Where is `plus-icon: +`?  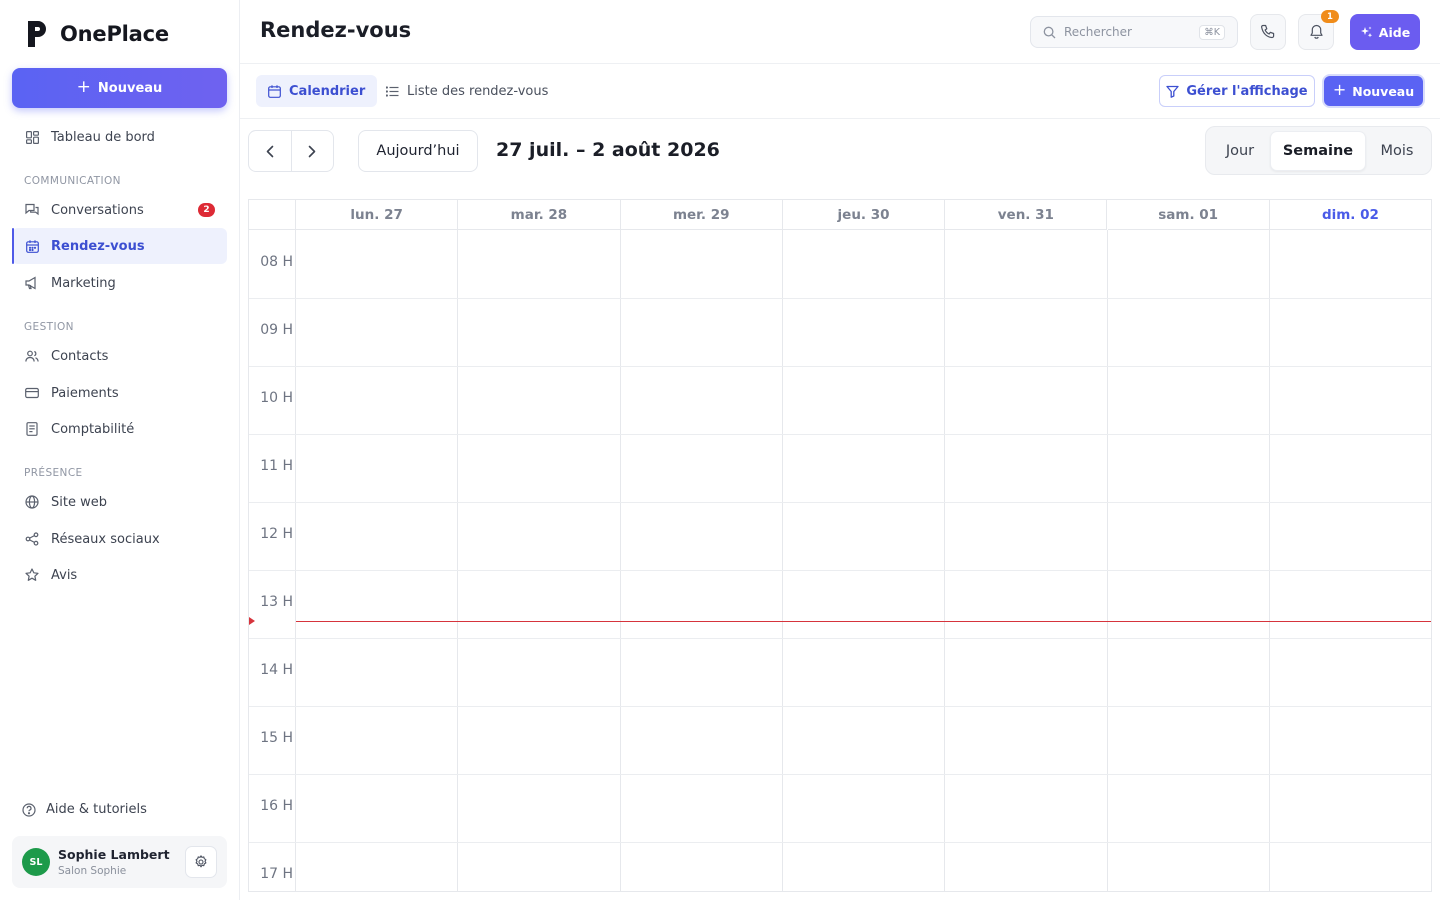
plus-icon: + is located at coordinates (83, 86).